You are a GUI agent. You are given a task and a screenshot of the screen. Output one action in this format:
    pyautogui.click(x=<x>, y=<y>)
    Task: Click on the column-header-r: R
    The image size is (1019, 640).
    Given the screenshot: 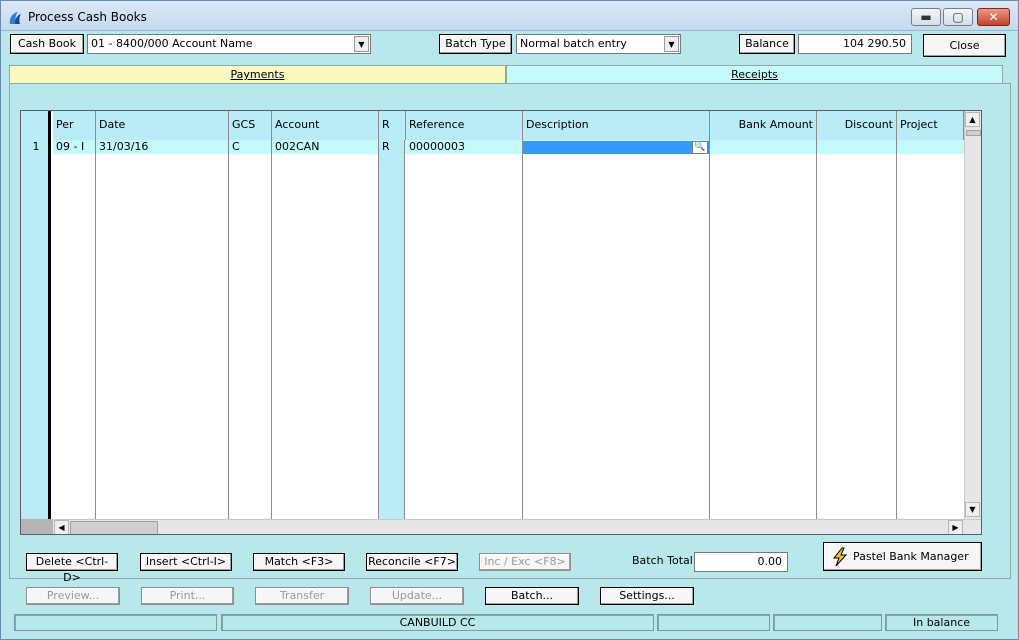 What is the action you would take?
    pyautogui.click(x=392, y=125)
    